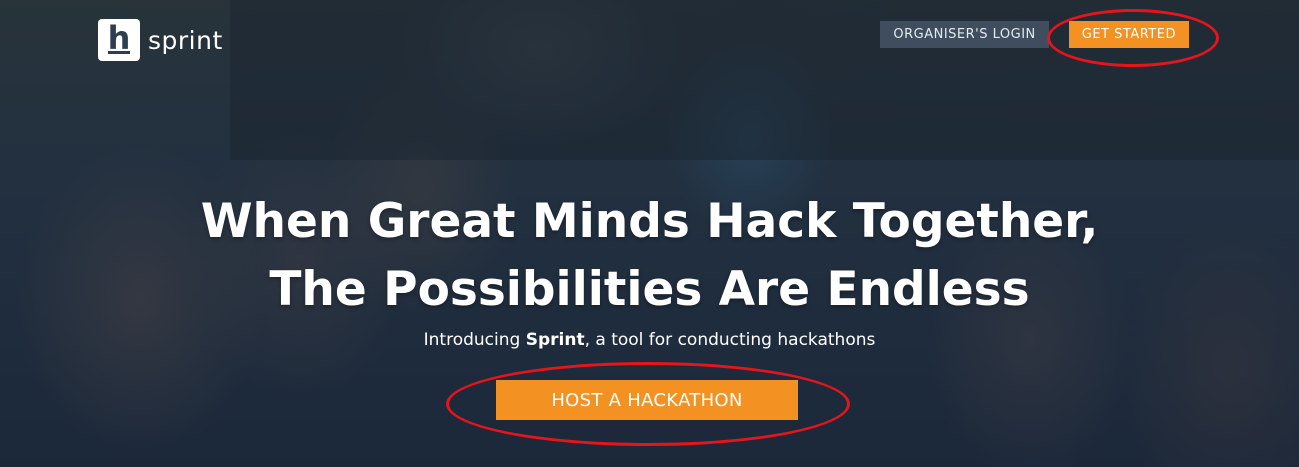 The image size is (1299, 467). What do you see at coordinates (1128, 34) in the screenshot?
I see `get-started-button: GET STARTED` at bounding box center [1128, 34].